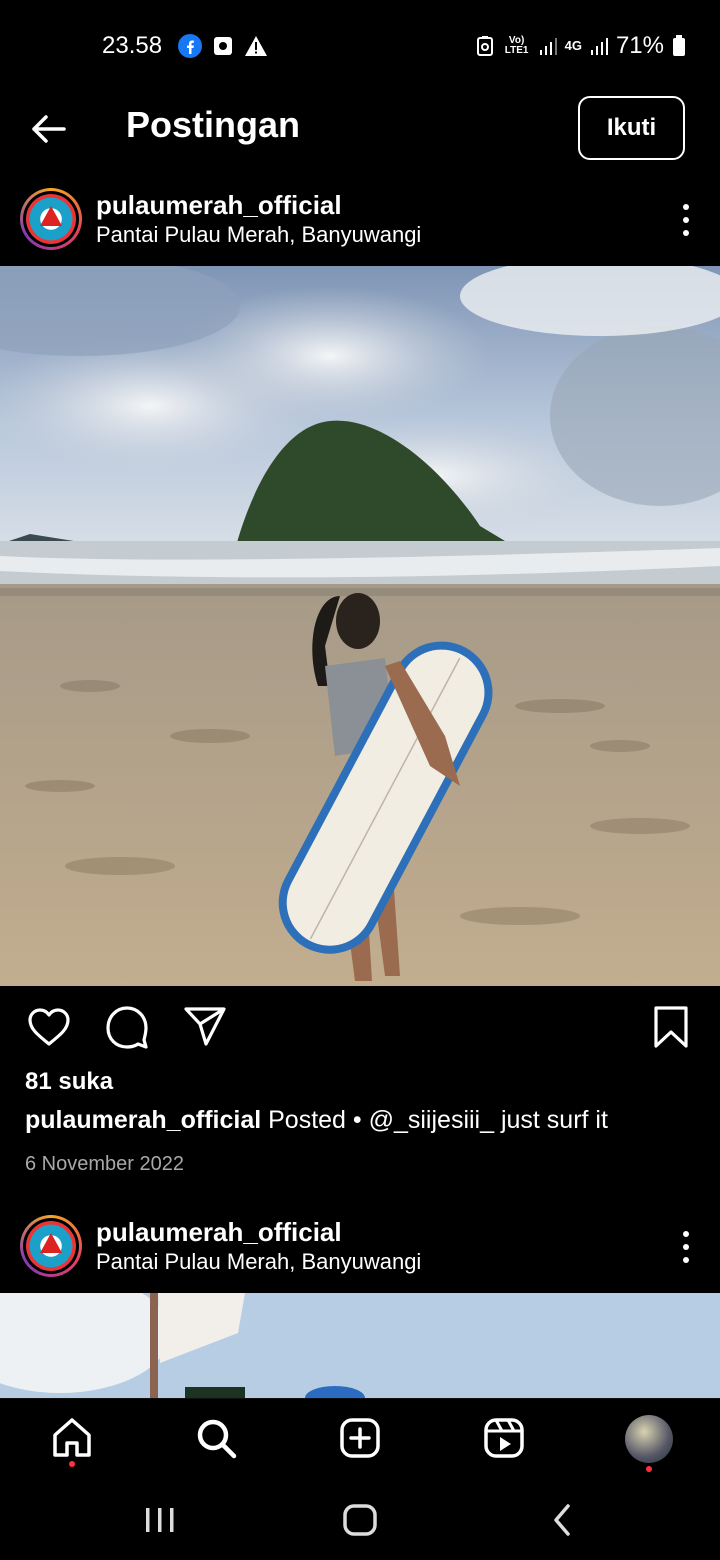 The image size is (720, 1560). What do you see at coordinates (127, 1027) in the screenshot?
I see `comment-icon` at bounding box center [127, 1027].